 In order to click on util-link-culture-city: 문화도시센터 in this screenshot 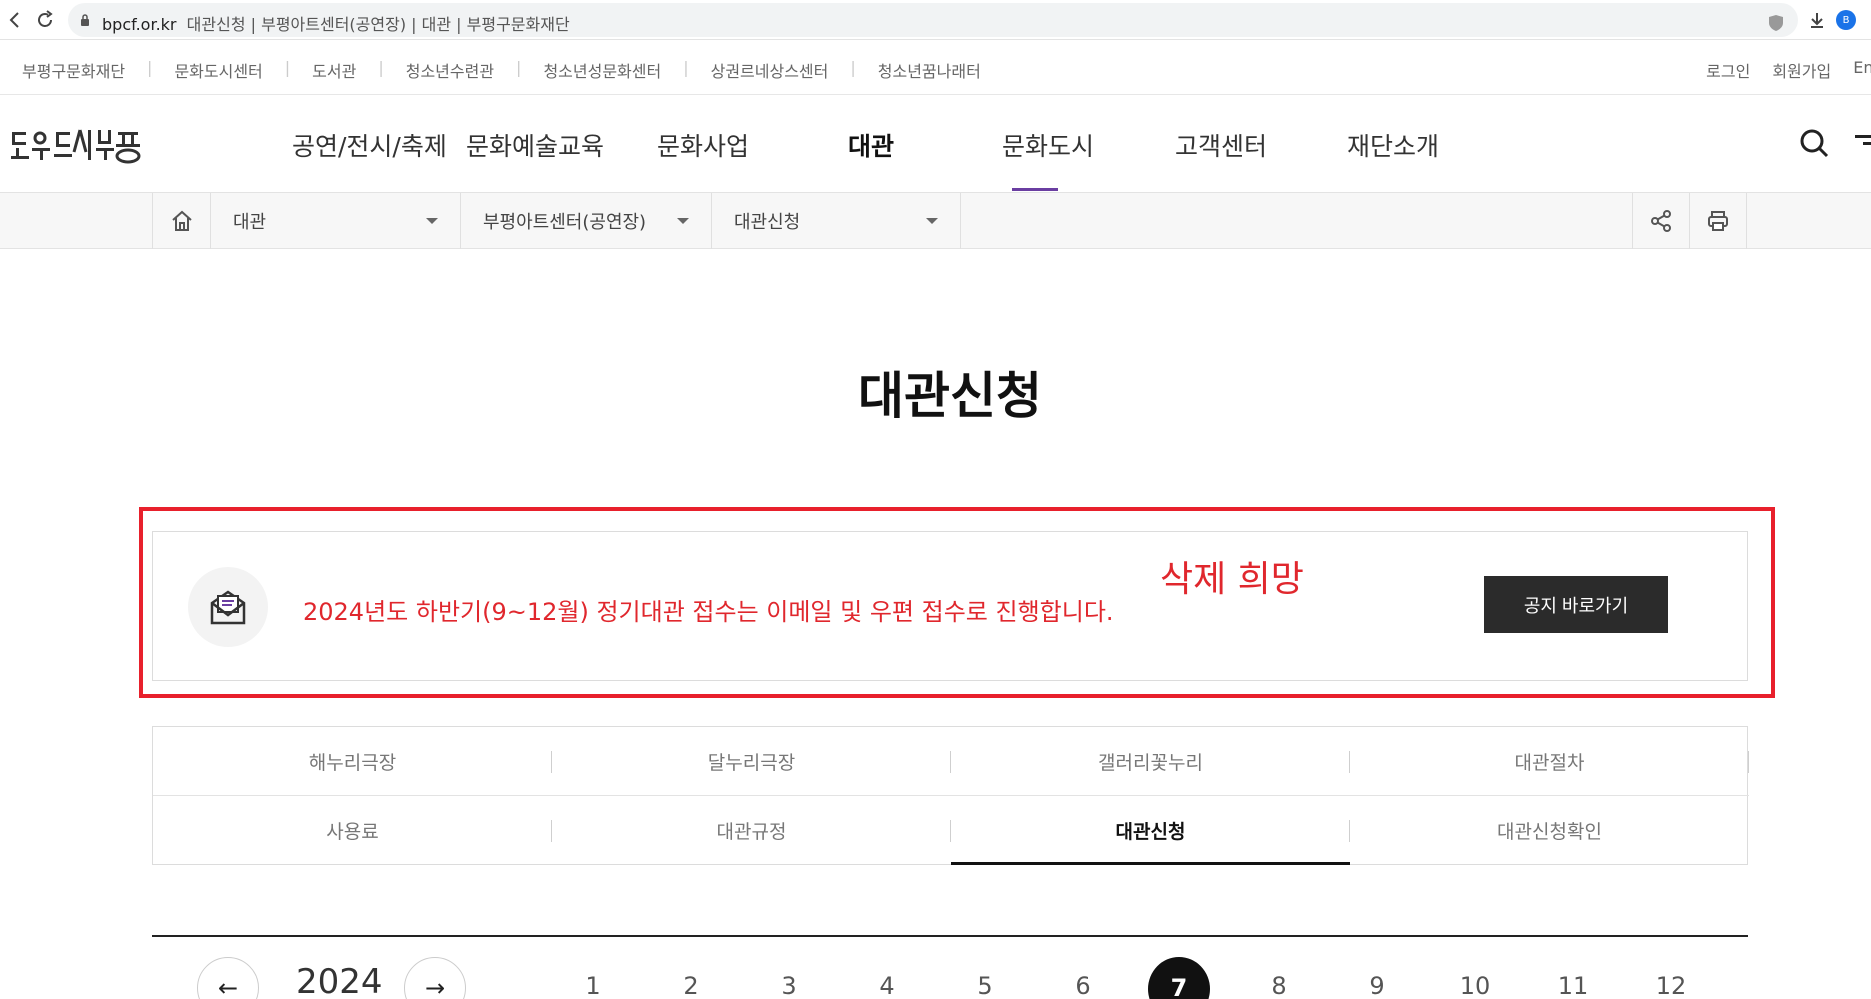, I will do `click(218, 70)`.